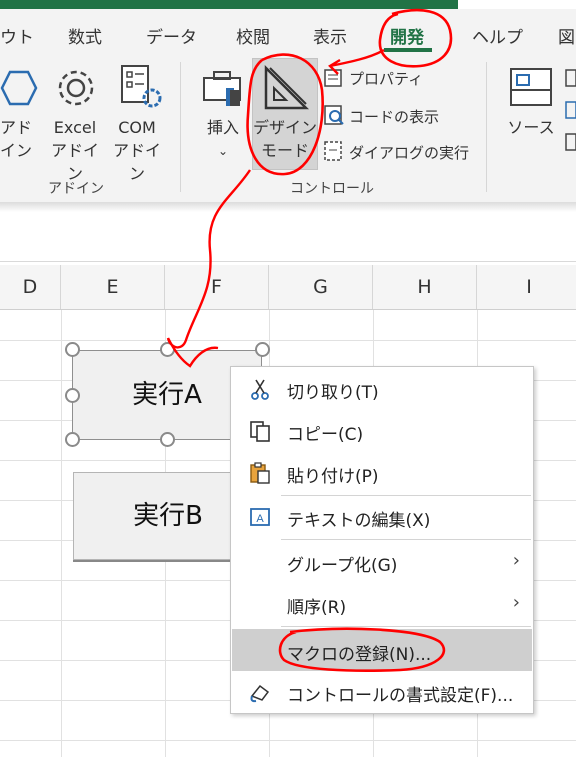 The width and height of the screenshot is (576, 757). What do you see at coordinates (356, 61) in the screenshot?
I see `annotation-arrow-to-design-mode` at bounding box center [356, 61].